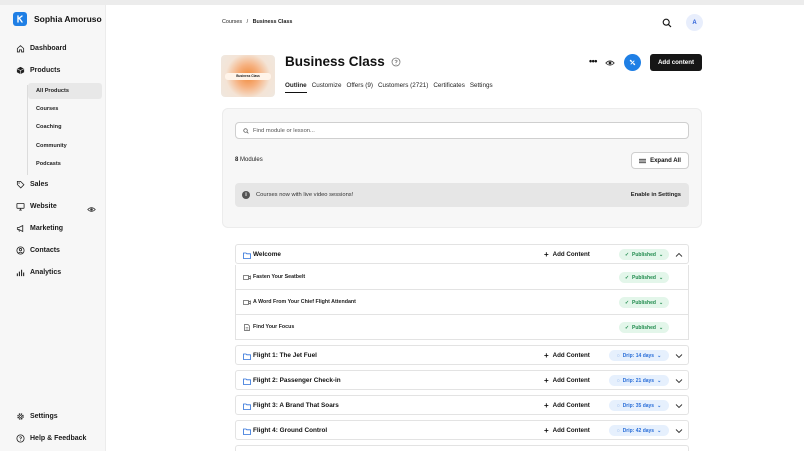  Describe the element at coordinates (45, 250) in the screenshot. I see `nav-contacts-label: Contacts` at that location.